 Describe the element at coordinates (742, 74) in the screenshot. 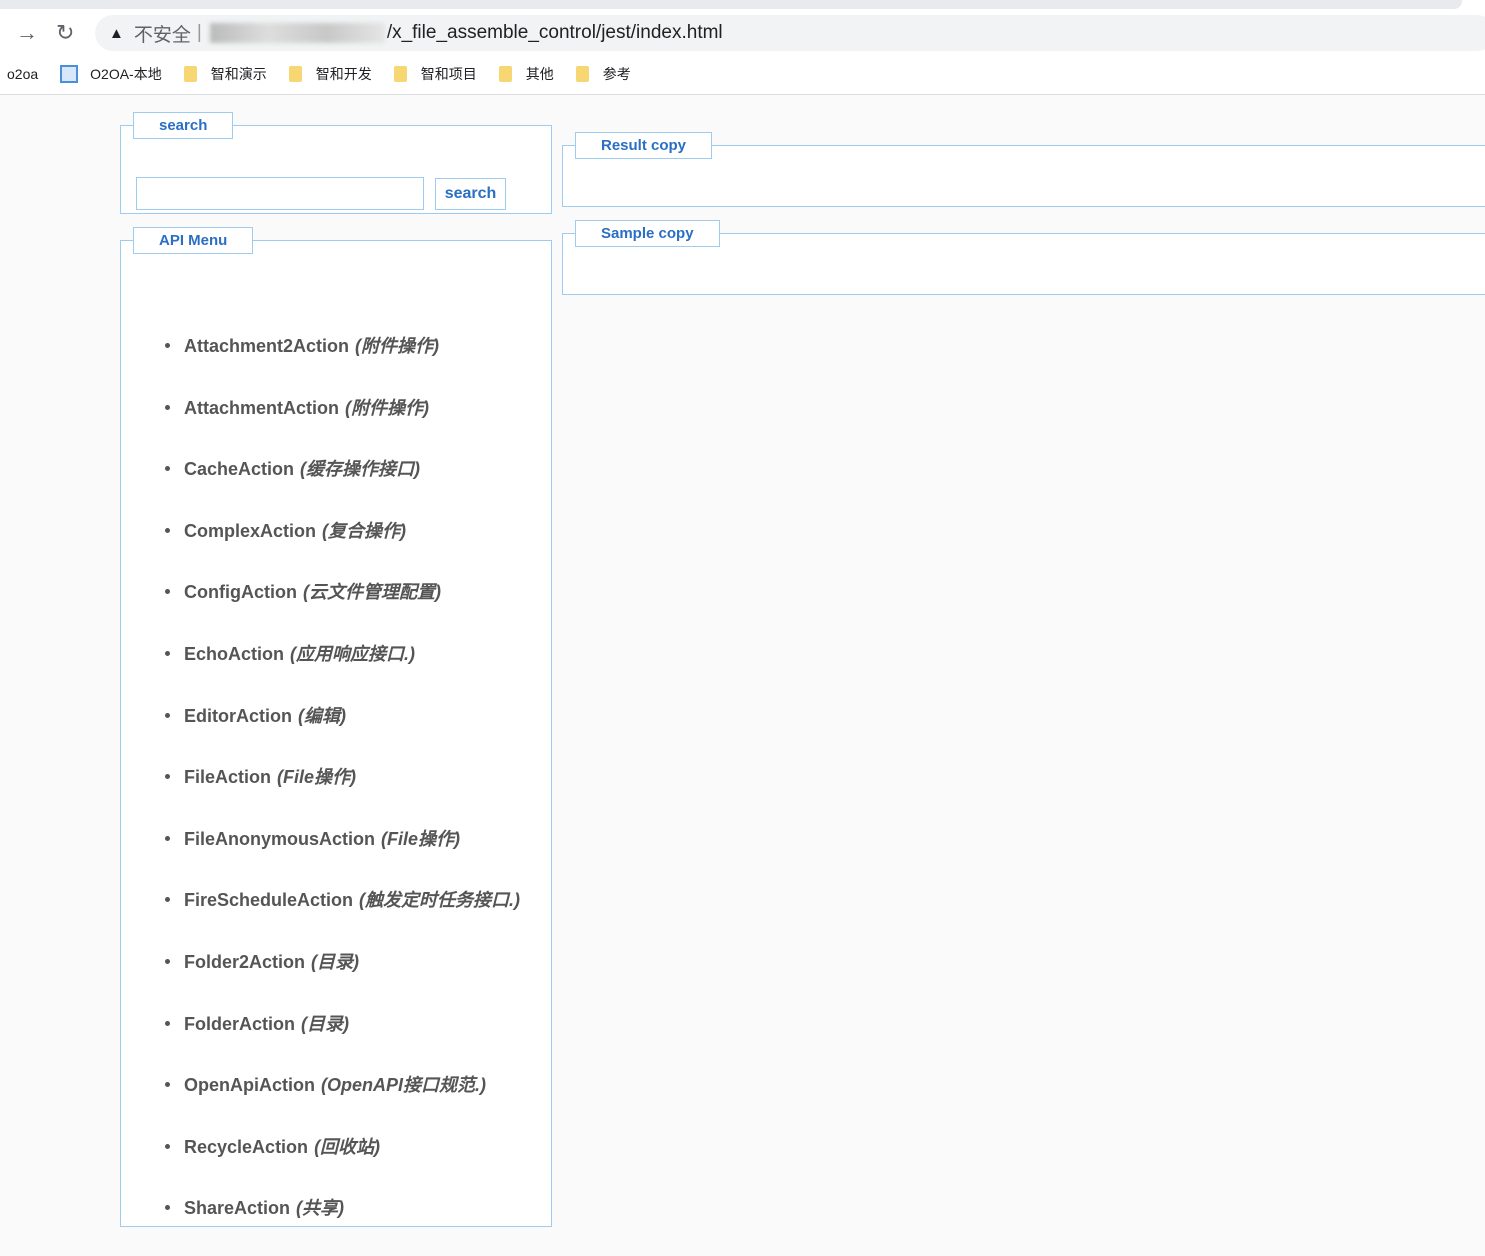

I see `bookmarks-bar: o2oa O2OA-本地 智和演示 智和开发 智和项目 其他 参考` at that location.